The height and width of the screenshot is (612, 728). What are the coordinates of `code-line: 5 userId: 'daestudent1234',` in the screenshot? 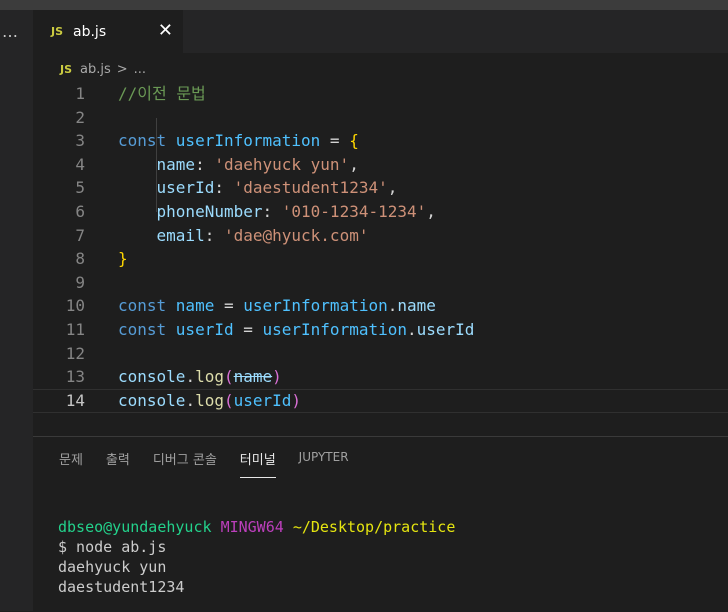 It's located at (380, 188).